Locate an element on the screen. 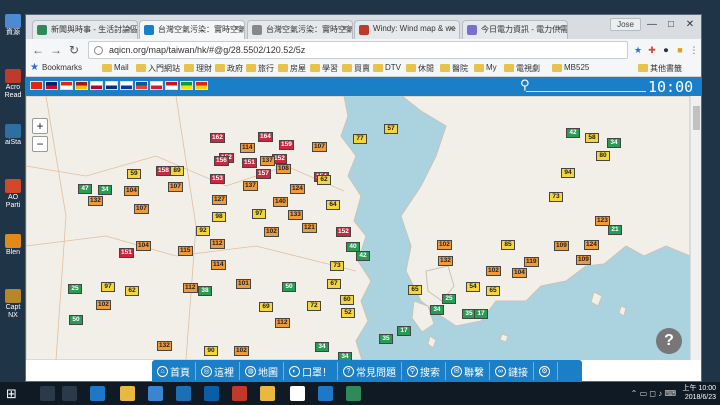 The image size is (720, 405). reload-icon: ↻ is located at coordinates (74, 50).